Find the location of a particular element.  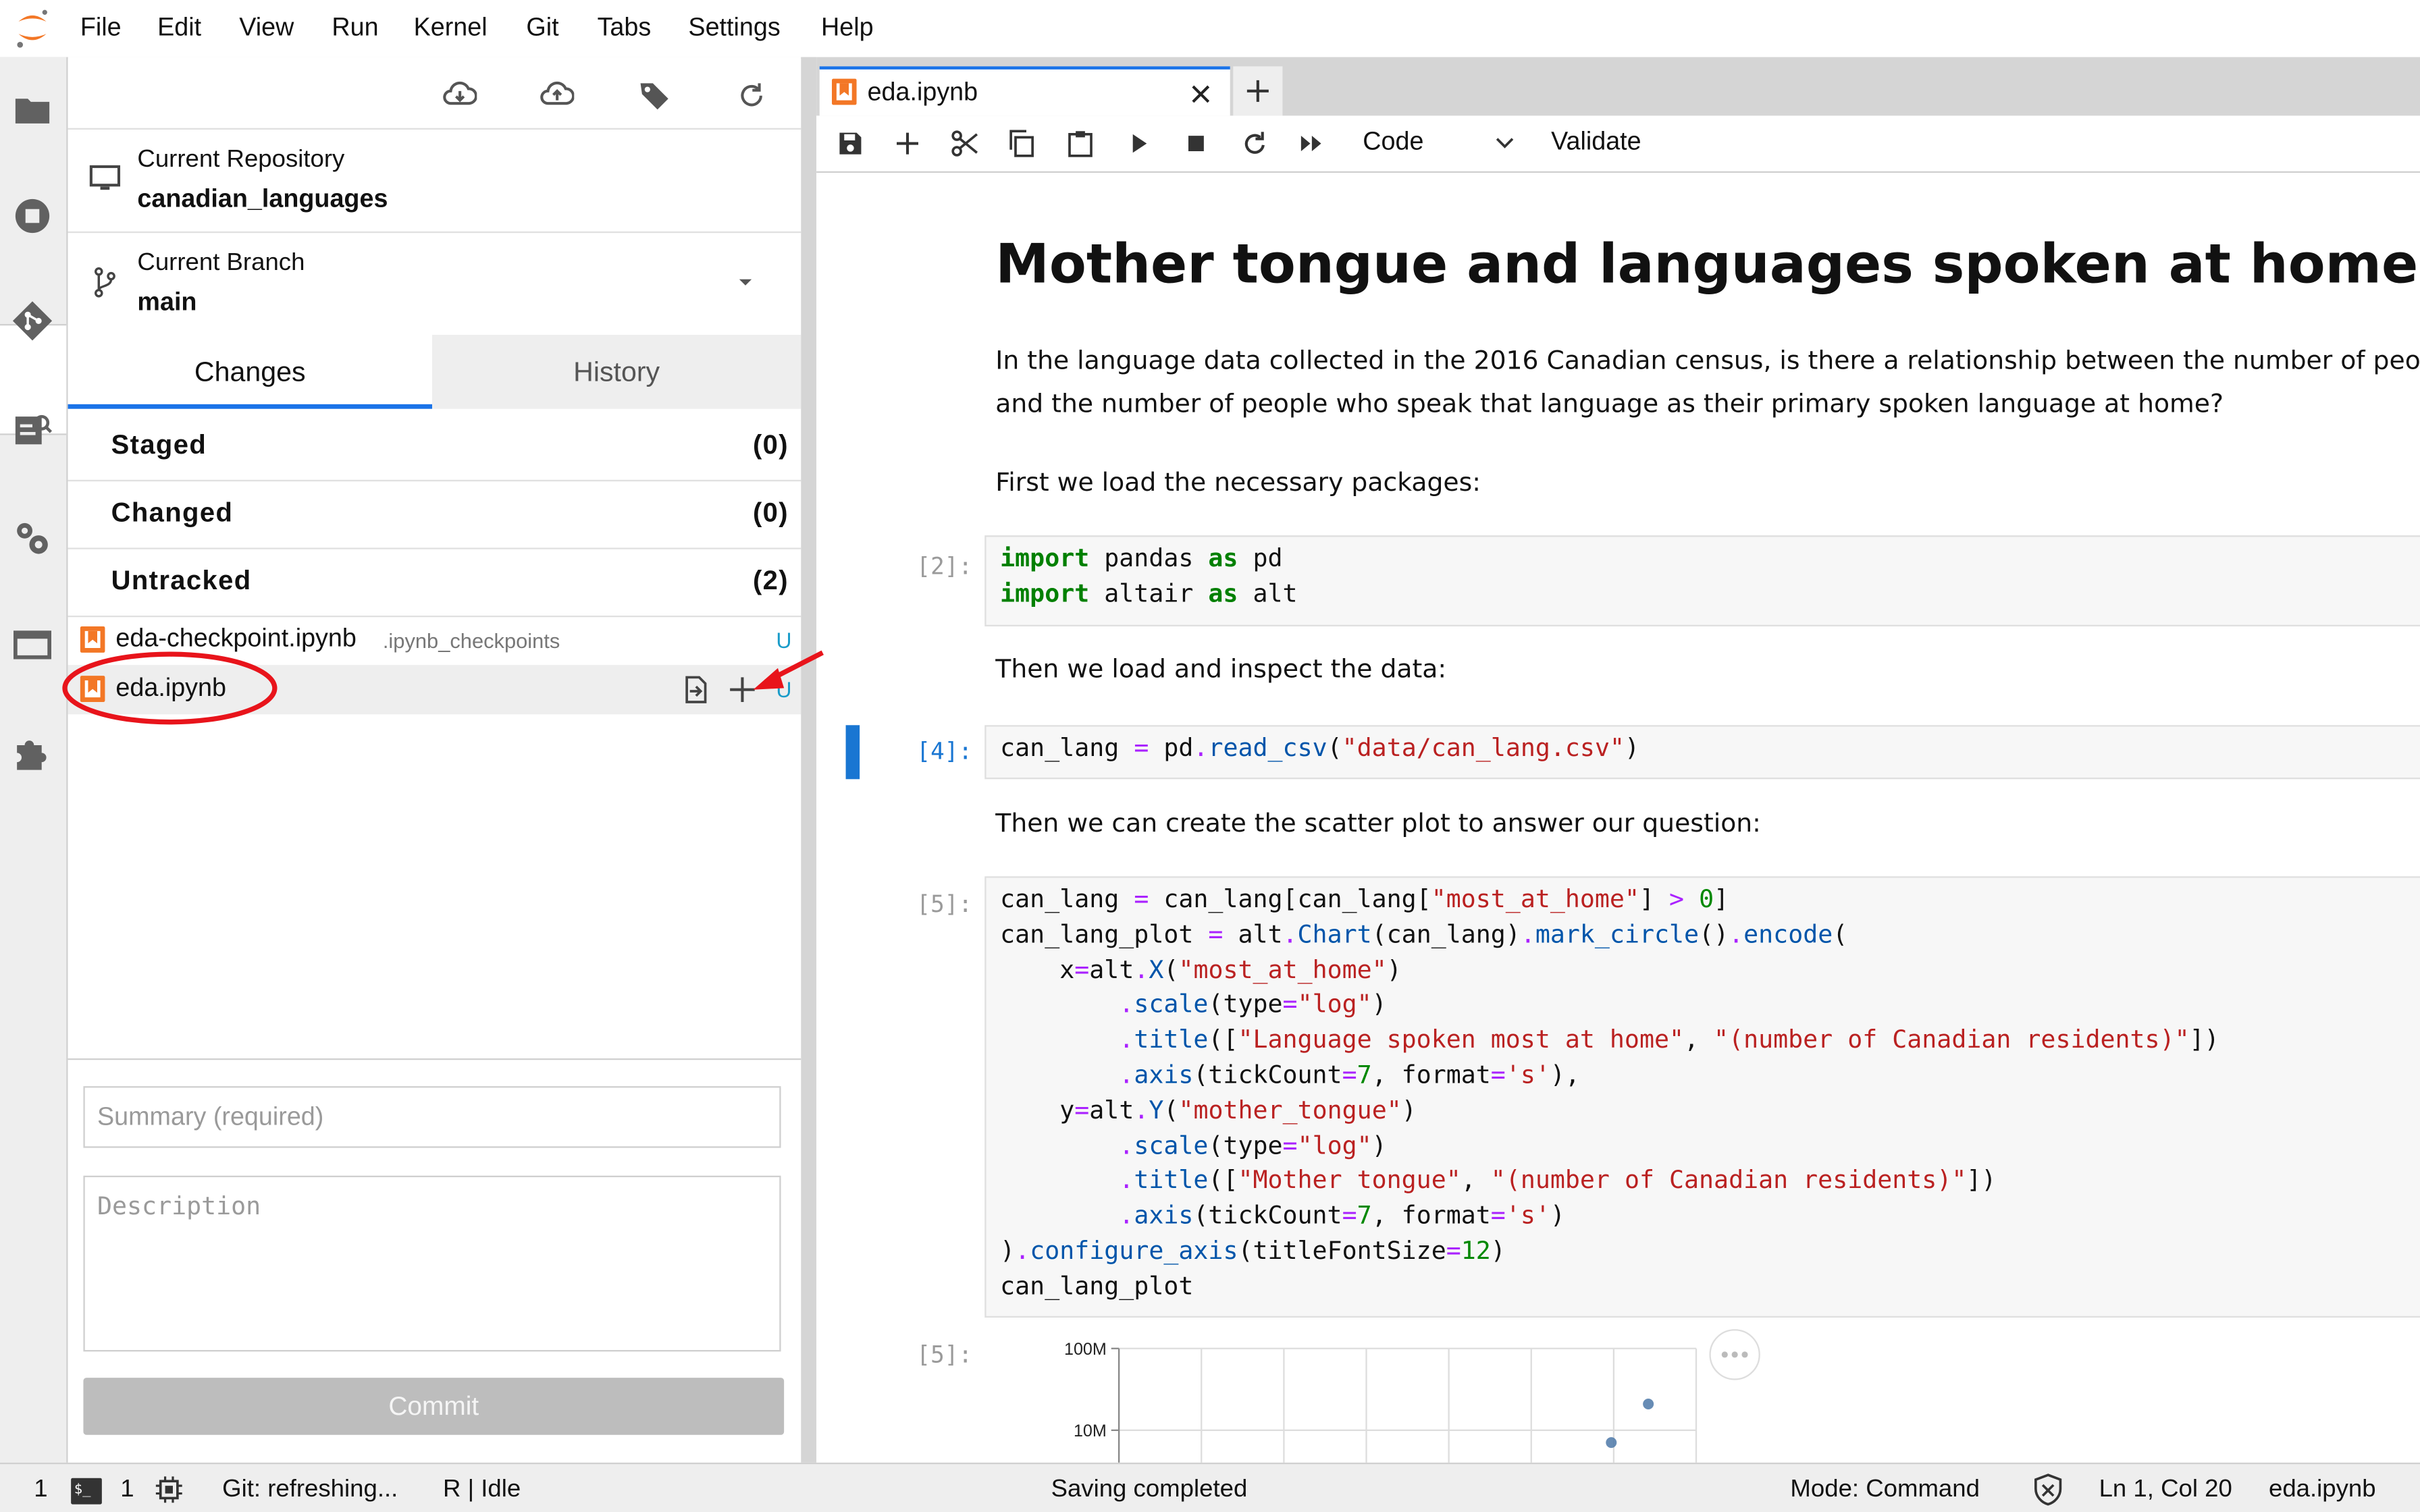

cut-icon is located at coordinates (964, 143).